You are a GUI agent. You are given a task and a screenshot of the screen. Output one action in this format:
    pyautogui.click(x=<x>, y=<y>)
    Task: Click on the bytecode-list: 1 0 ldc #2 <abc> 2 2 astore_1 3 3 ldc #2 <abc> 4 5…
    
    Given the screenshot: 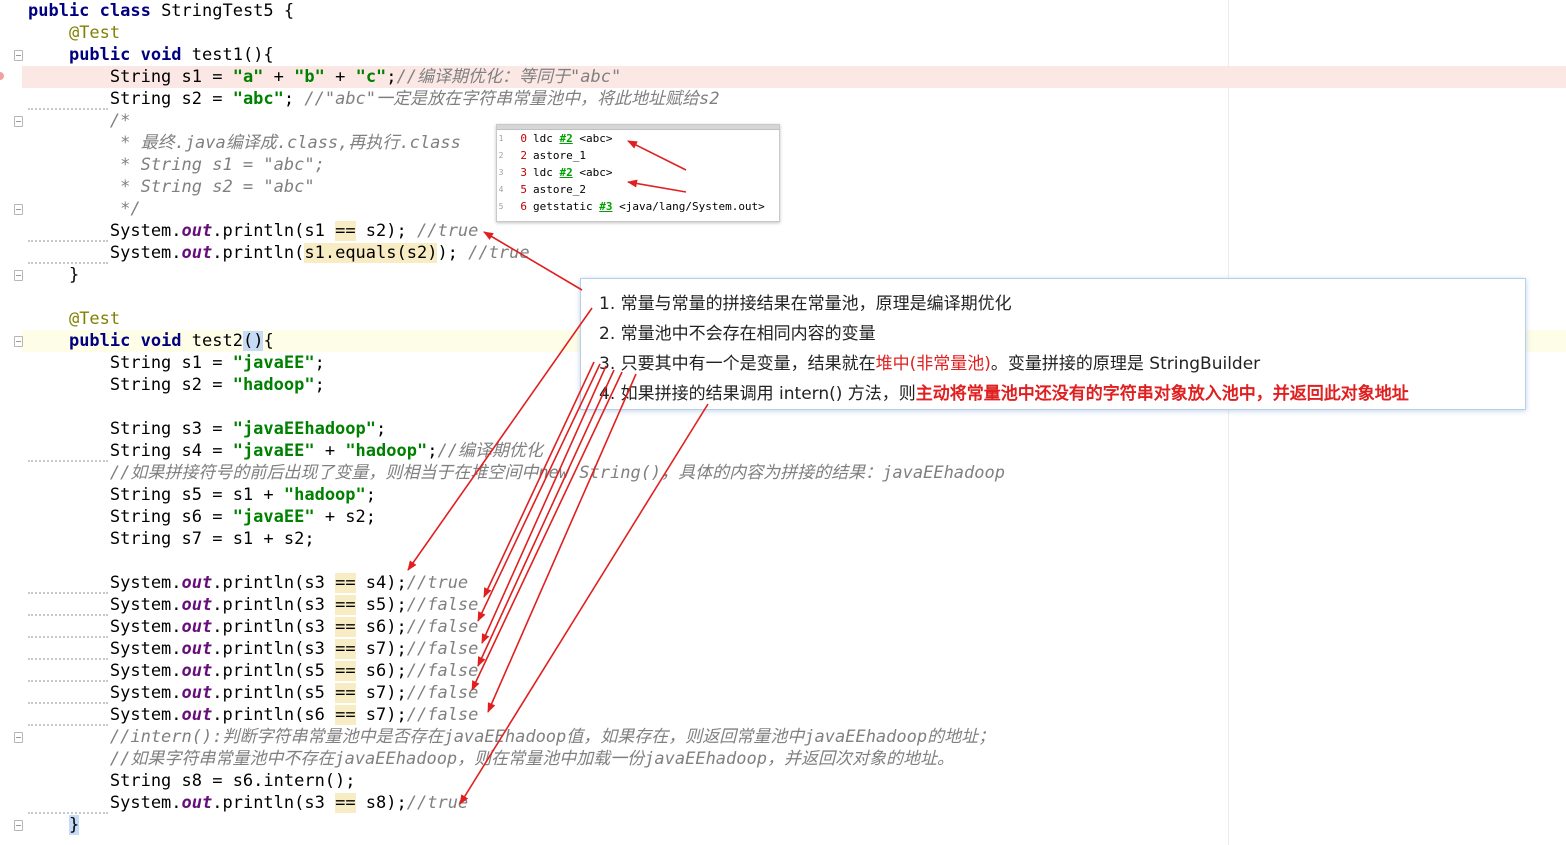 What is the action you would take?
    pyautogui.click(x=638, y=172)
    